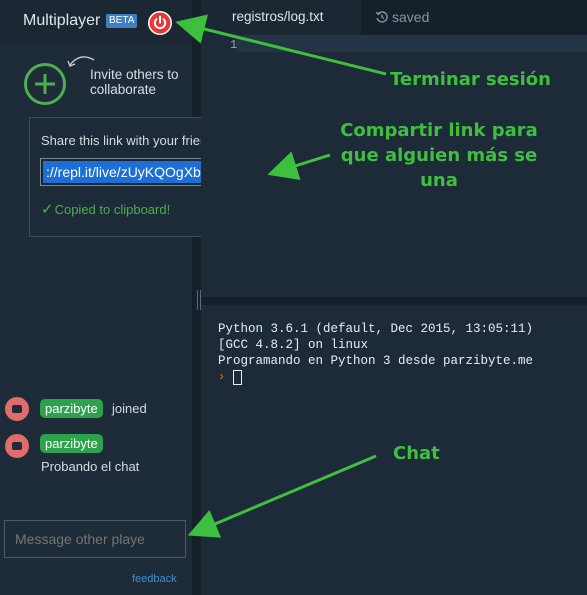 This screenshot has width=587, height=595. I want to click on annotation-chat: Chat, so click(416, 453).